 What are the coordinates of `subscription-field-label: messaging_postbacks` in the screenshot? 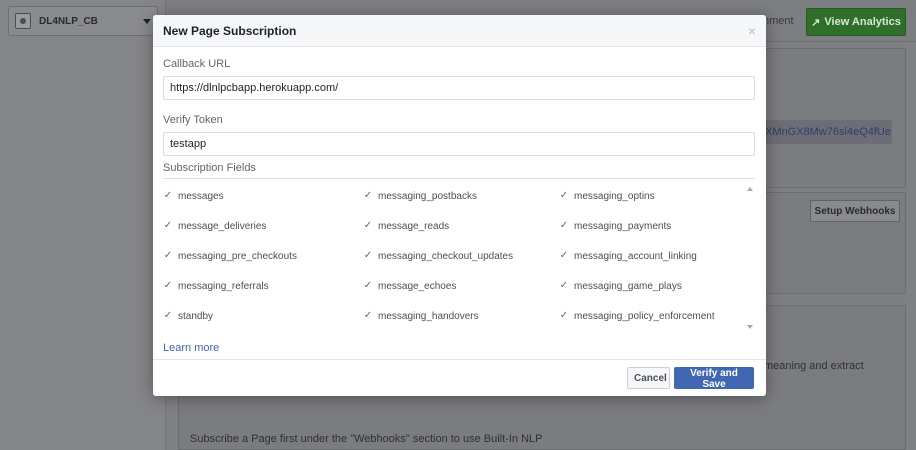 It's located at (427, 196).